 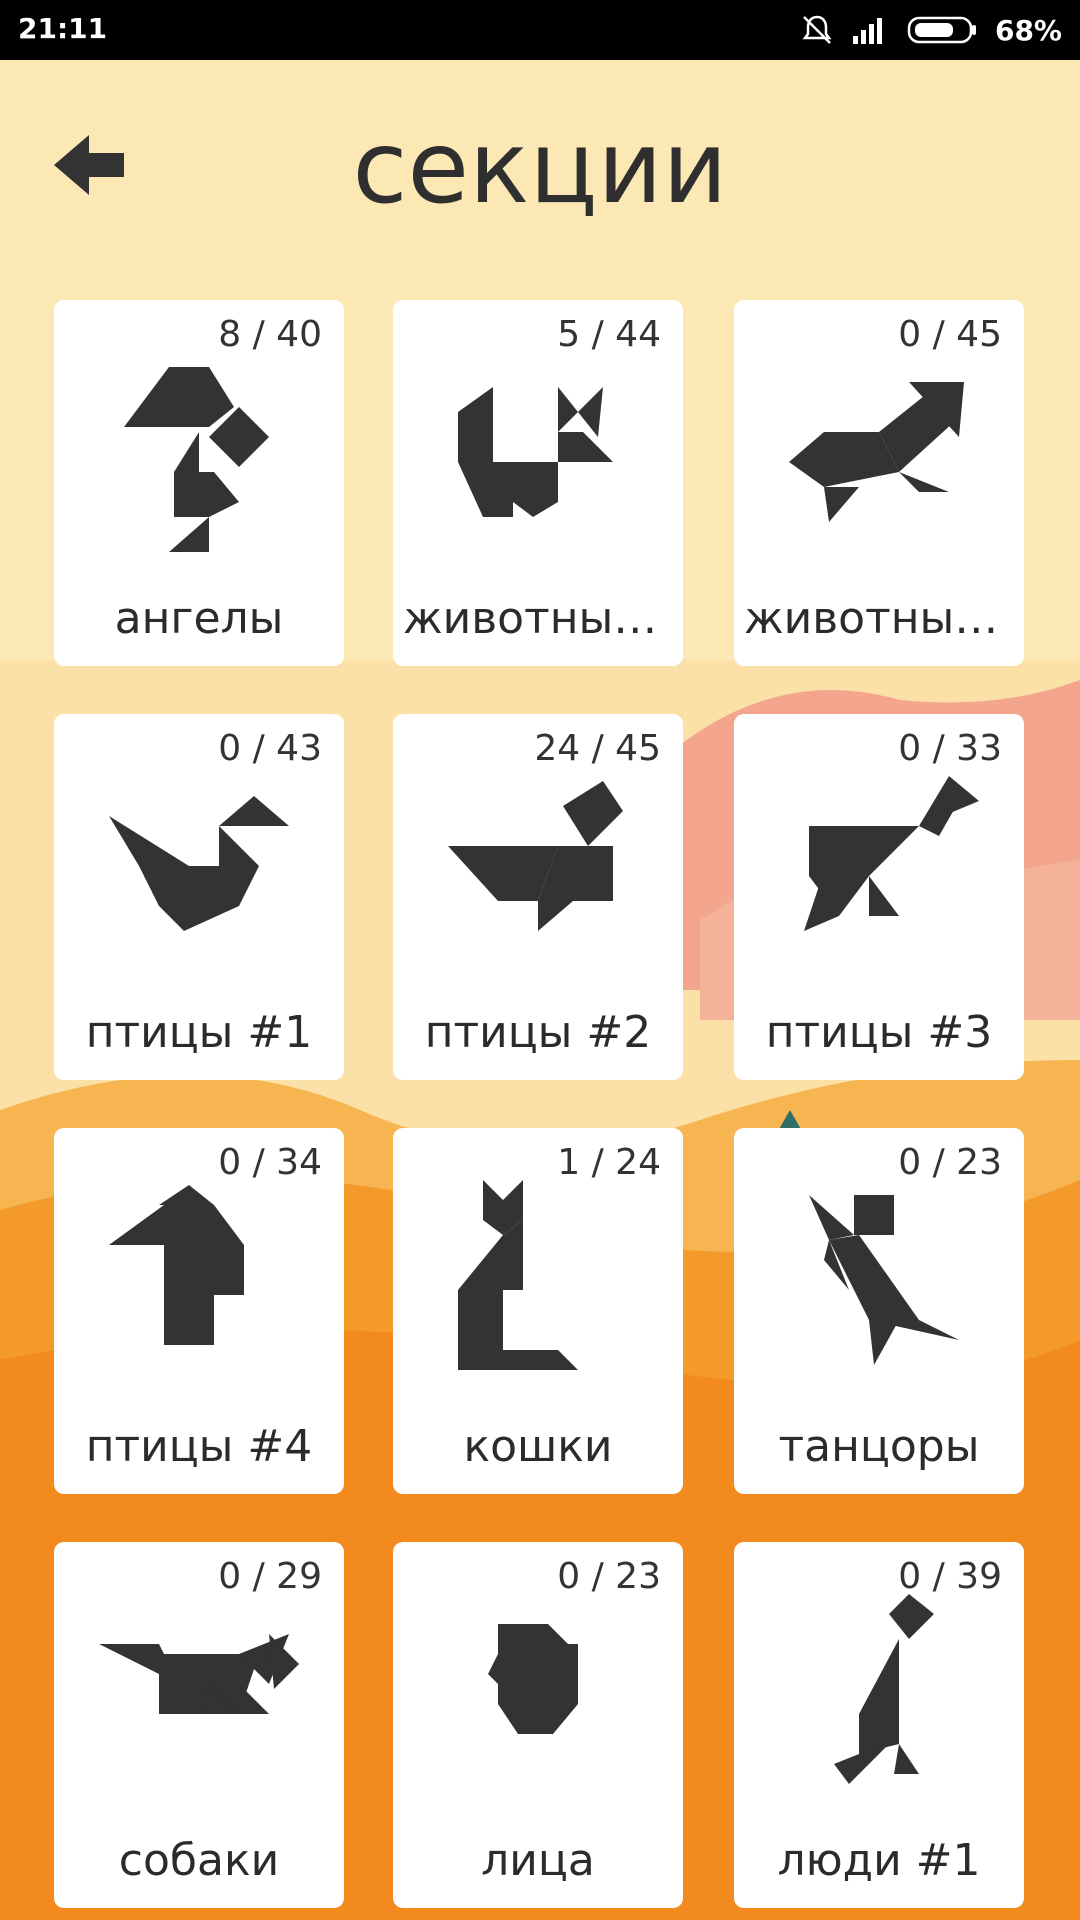 I want to click on section-card-angels: 8 / 40 ангелы, so click(x=199, y=483).